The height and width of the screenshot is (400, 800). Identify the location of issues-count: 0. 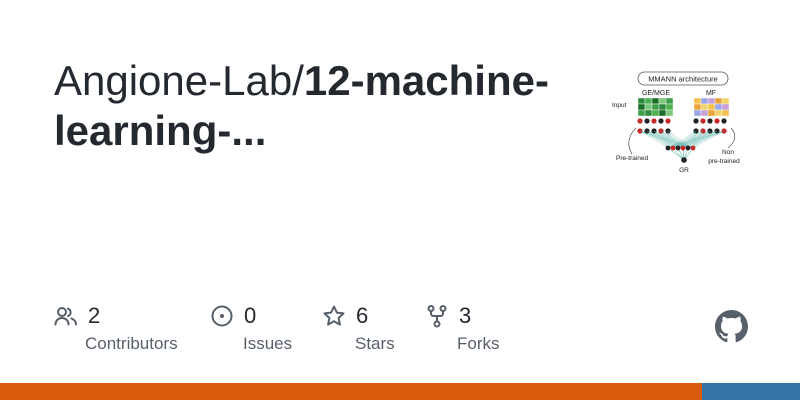
(250, 315).